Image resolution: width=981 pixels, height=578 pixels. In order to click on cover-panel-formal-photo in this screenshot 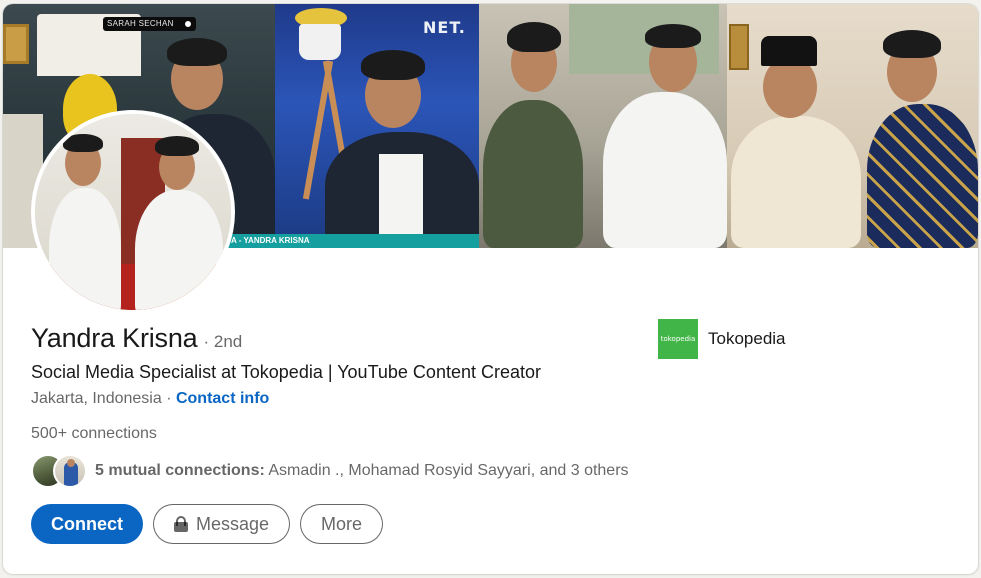, I will do `click(852, 126)`.